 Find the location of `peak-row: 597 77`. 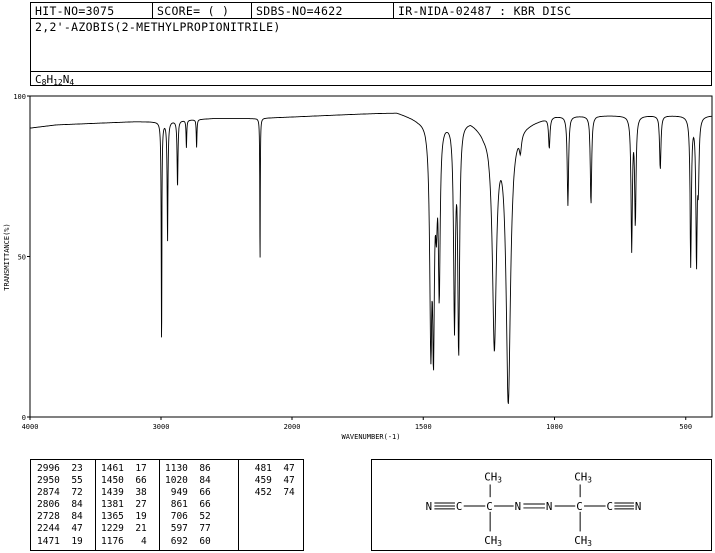

peak-row: 597 77 is located at coordinates (188, 529).